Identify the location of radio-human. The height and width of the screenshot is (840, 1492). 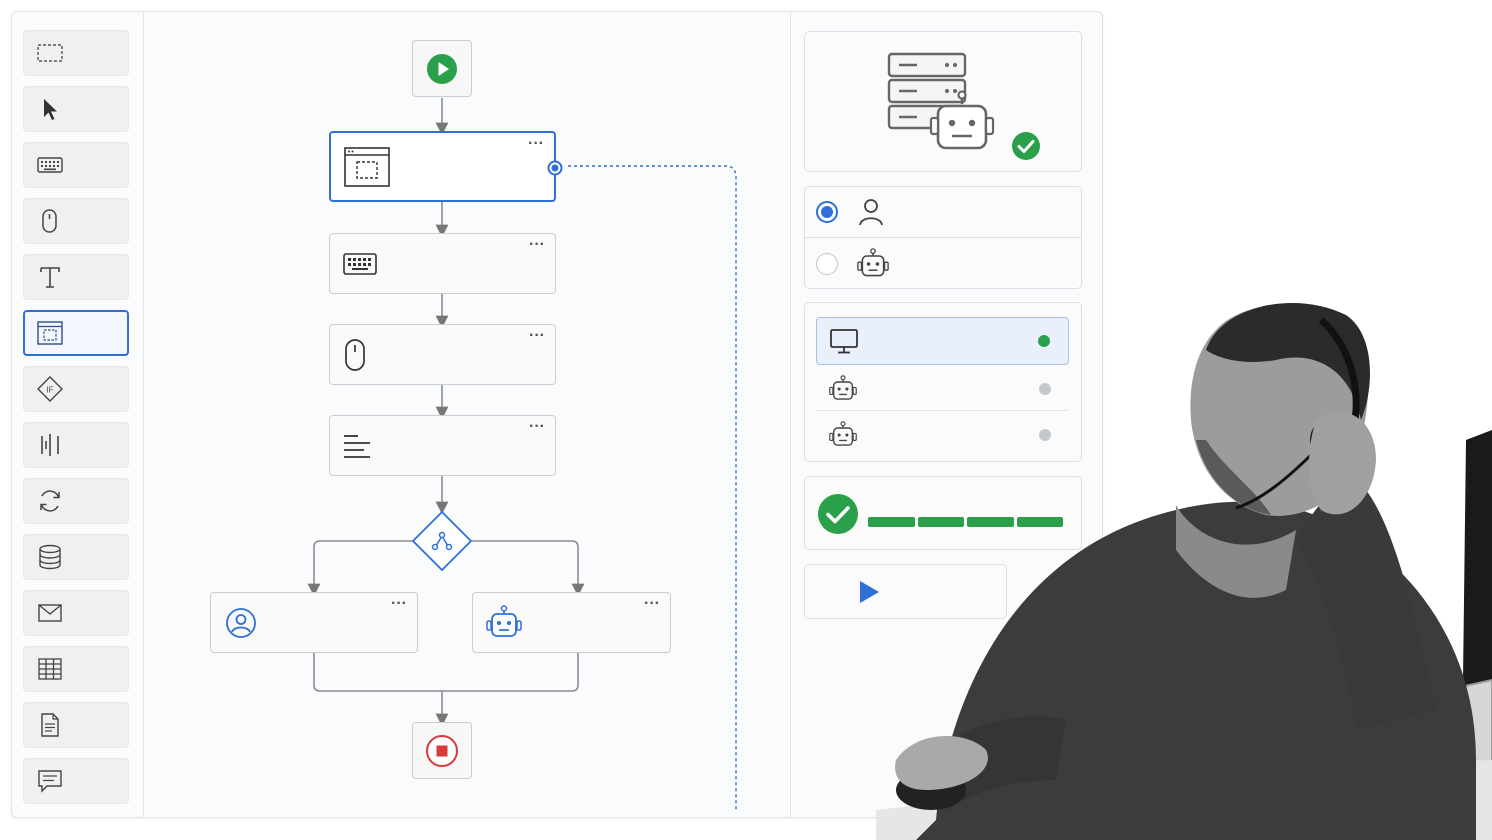
(827, 212).